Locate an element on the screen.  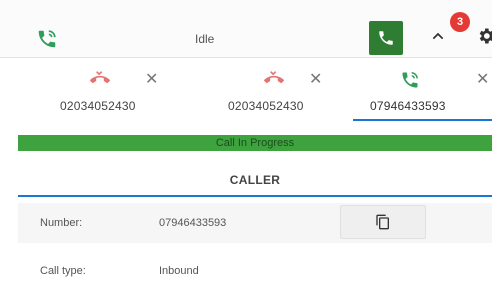
gear-icon is located at coordinates (484, 36).